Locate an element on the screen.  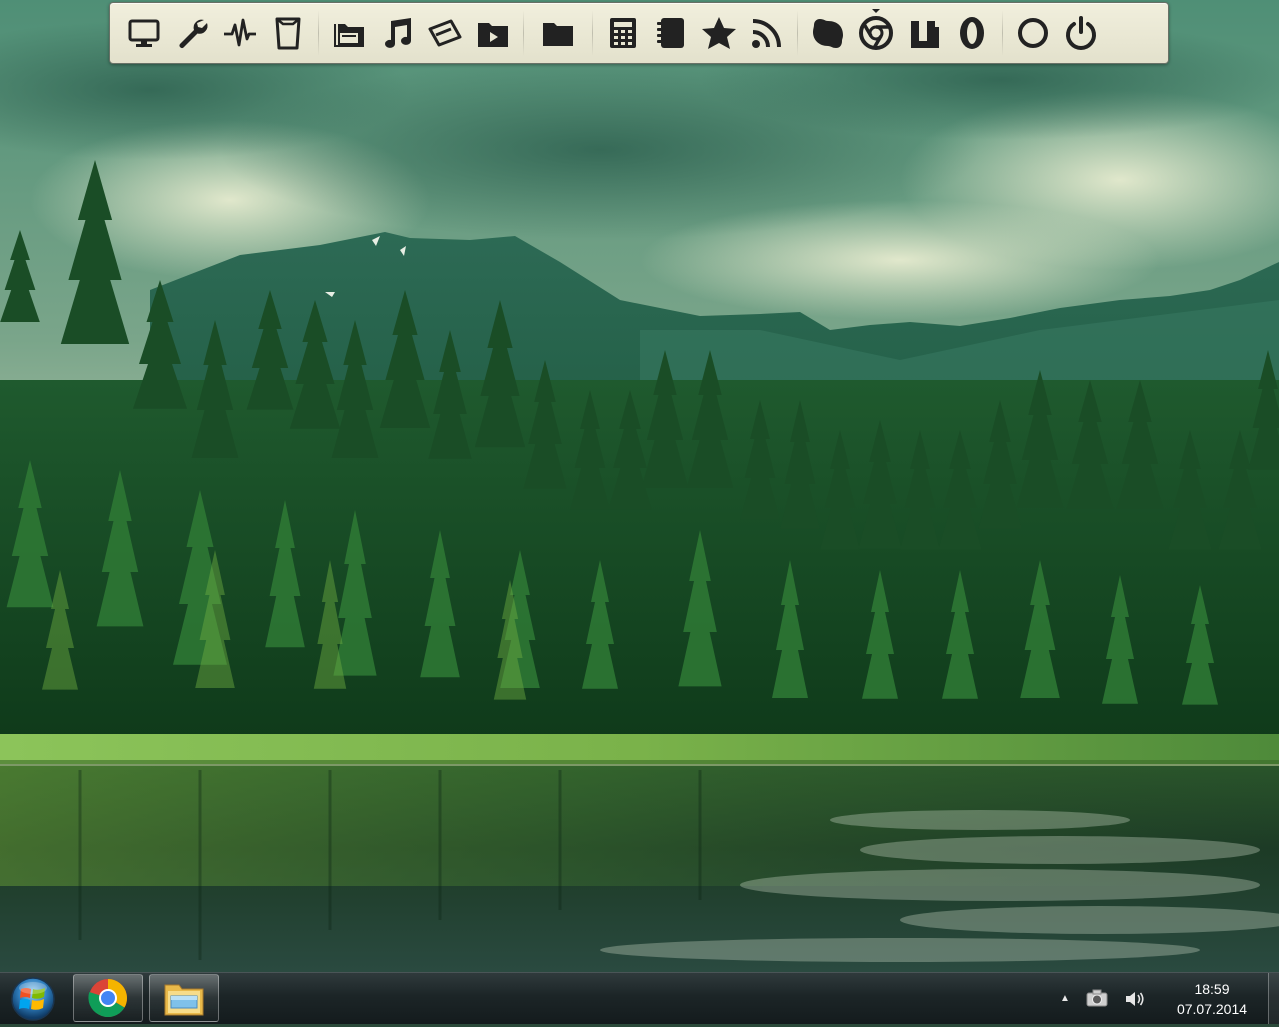
trash-icon is located at coordinates (288, 33).